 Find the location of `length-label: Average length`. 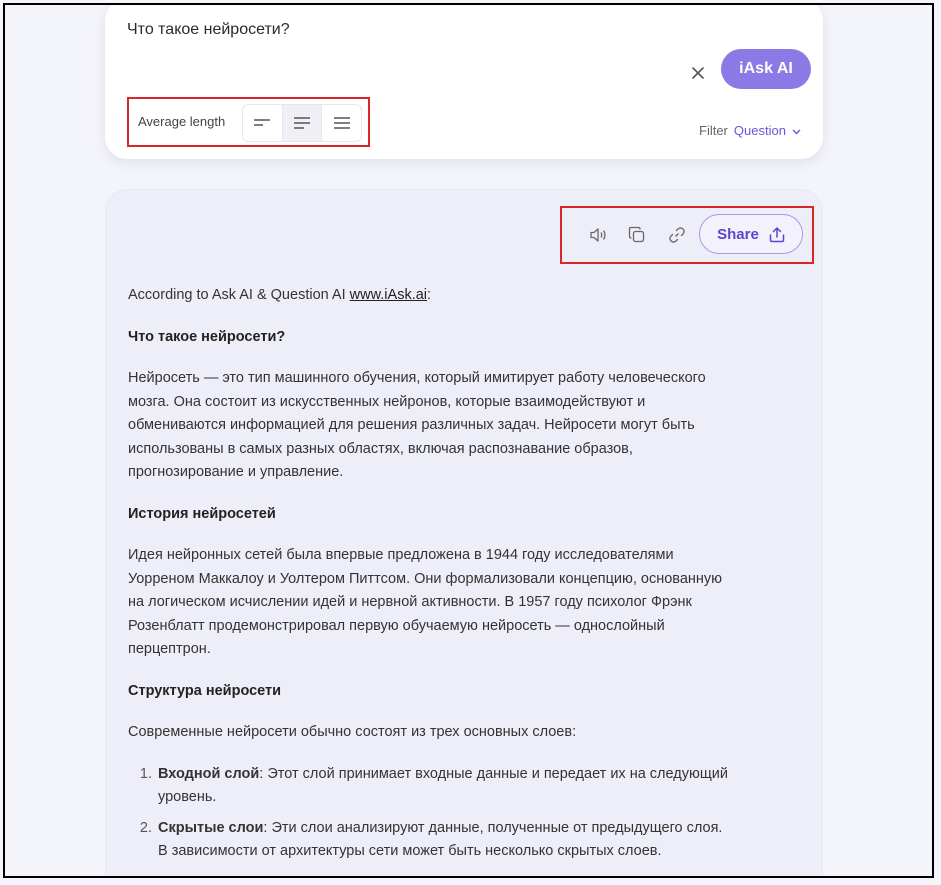

length-label: Average length is located at coordinates (182, 121).